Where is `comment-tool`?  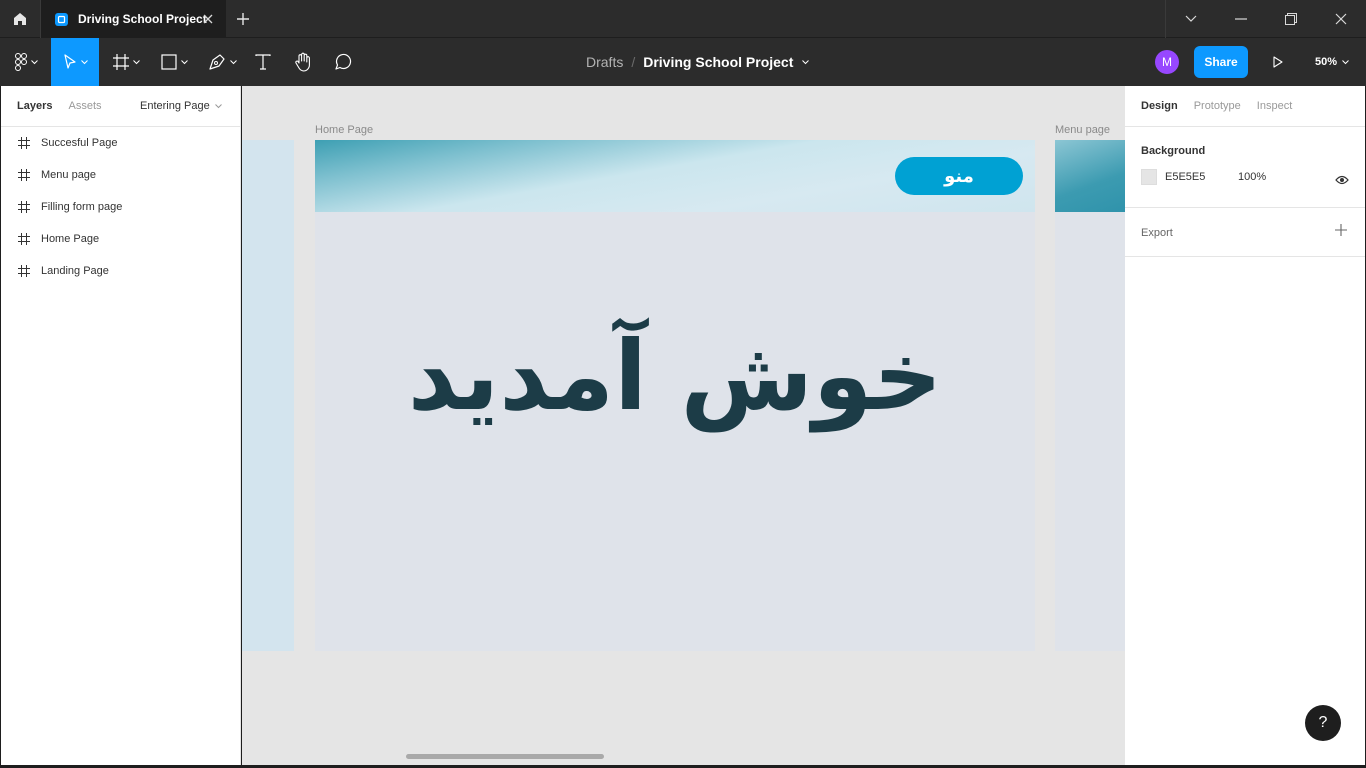
comment-tool is located at coordinates (343, 62).